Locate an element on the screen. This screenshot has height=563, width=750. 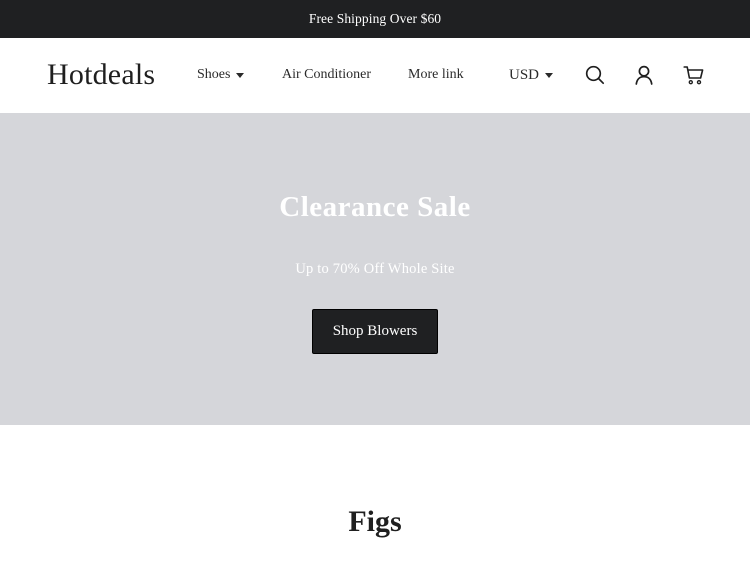
nav-item-more-link-label: More link is located at coordinates (436, 74).